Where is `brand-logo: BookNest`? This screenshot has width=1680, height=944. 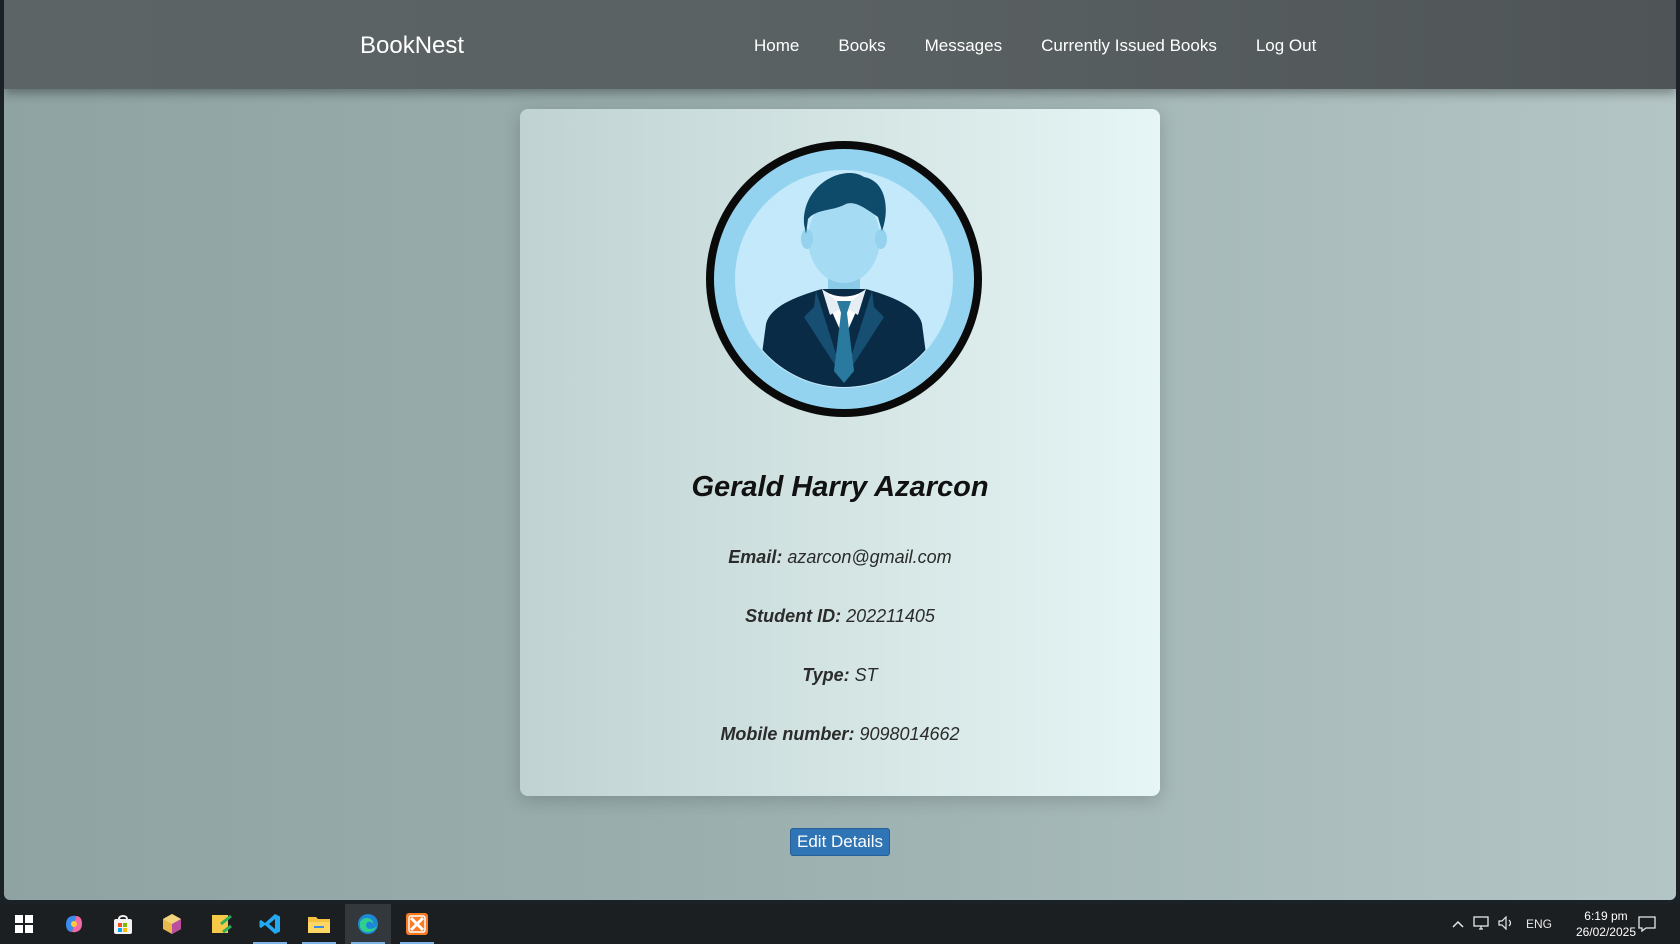 brand-logo: BookNest is located at coordinates (412, 46).